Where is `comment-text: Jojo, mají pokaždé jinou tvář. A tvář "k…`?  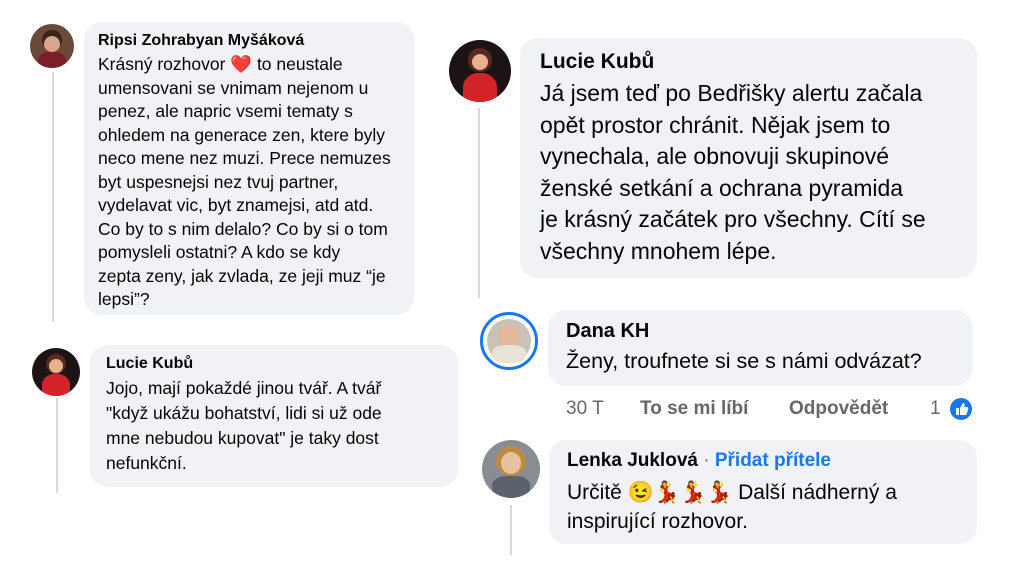 comment-text: Jojo, mají pokaždé jinou tvář. A tvář "k… is located at coordinates (244, 425).